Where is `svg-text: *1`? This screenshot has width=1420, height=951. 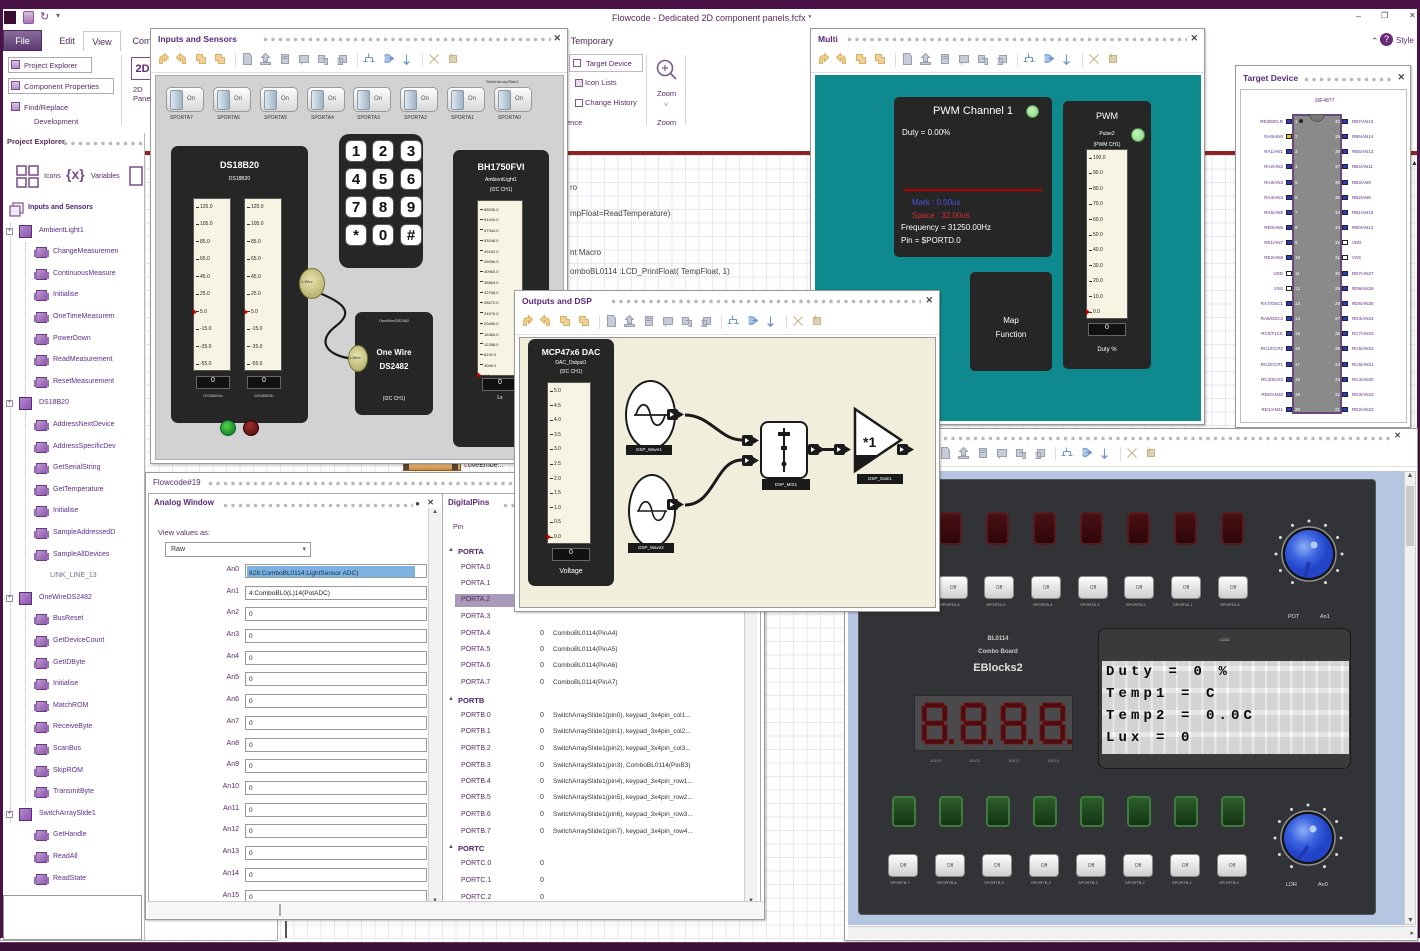
svg-text: *1 is located at coordinates (869, 442).